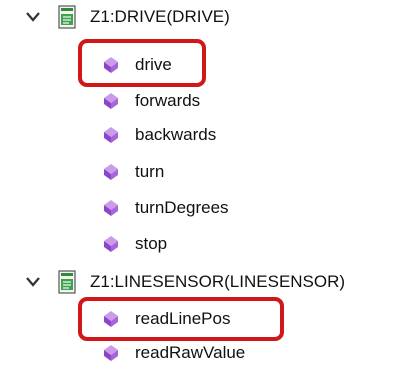  Describe the element at coordinates (168, 100) in the screenshot. I see `tree-item-label: forwards` at that location.